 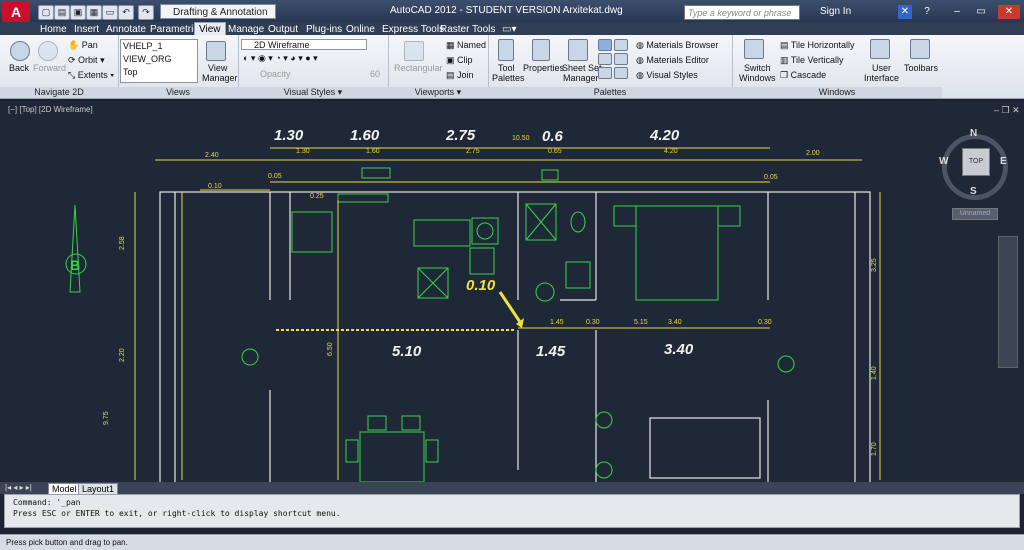 What do you see at coordinates (771, 177) in the screenshot?
I see `dim-small: 0.05` at bounding box center [771, 177].